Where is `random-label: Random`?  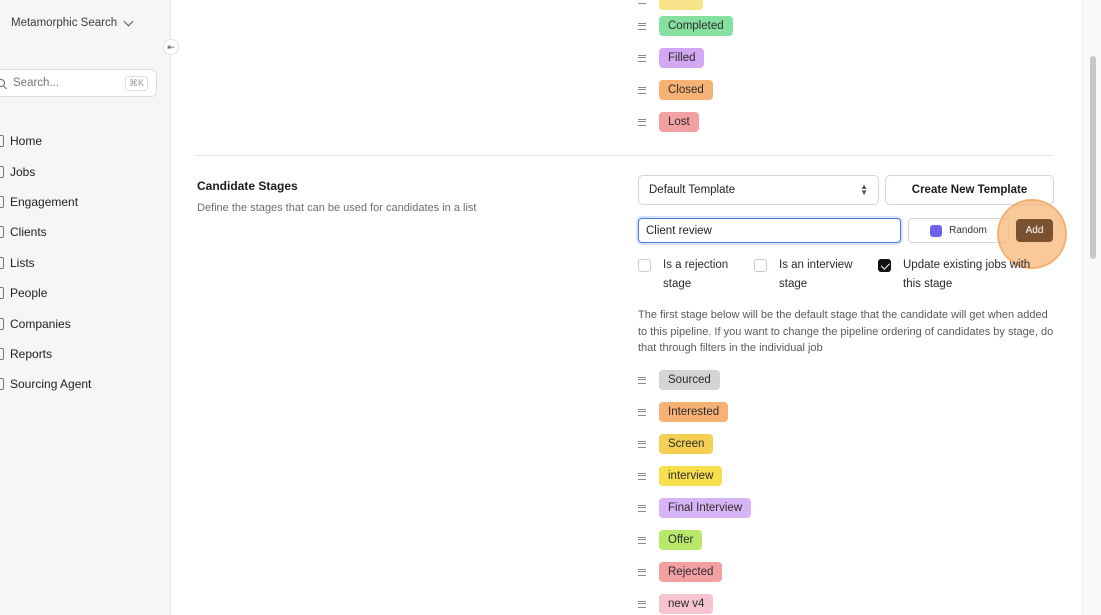 random-label: Random is located at coordinates (968, 230).